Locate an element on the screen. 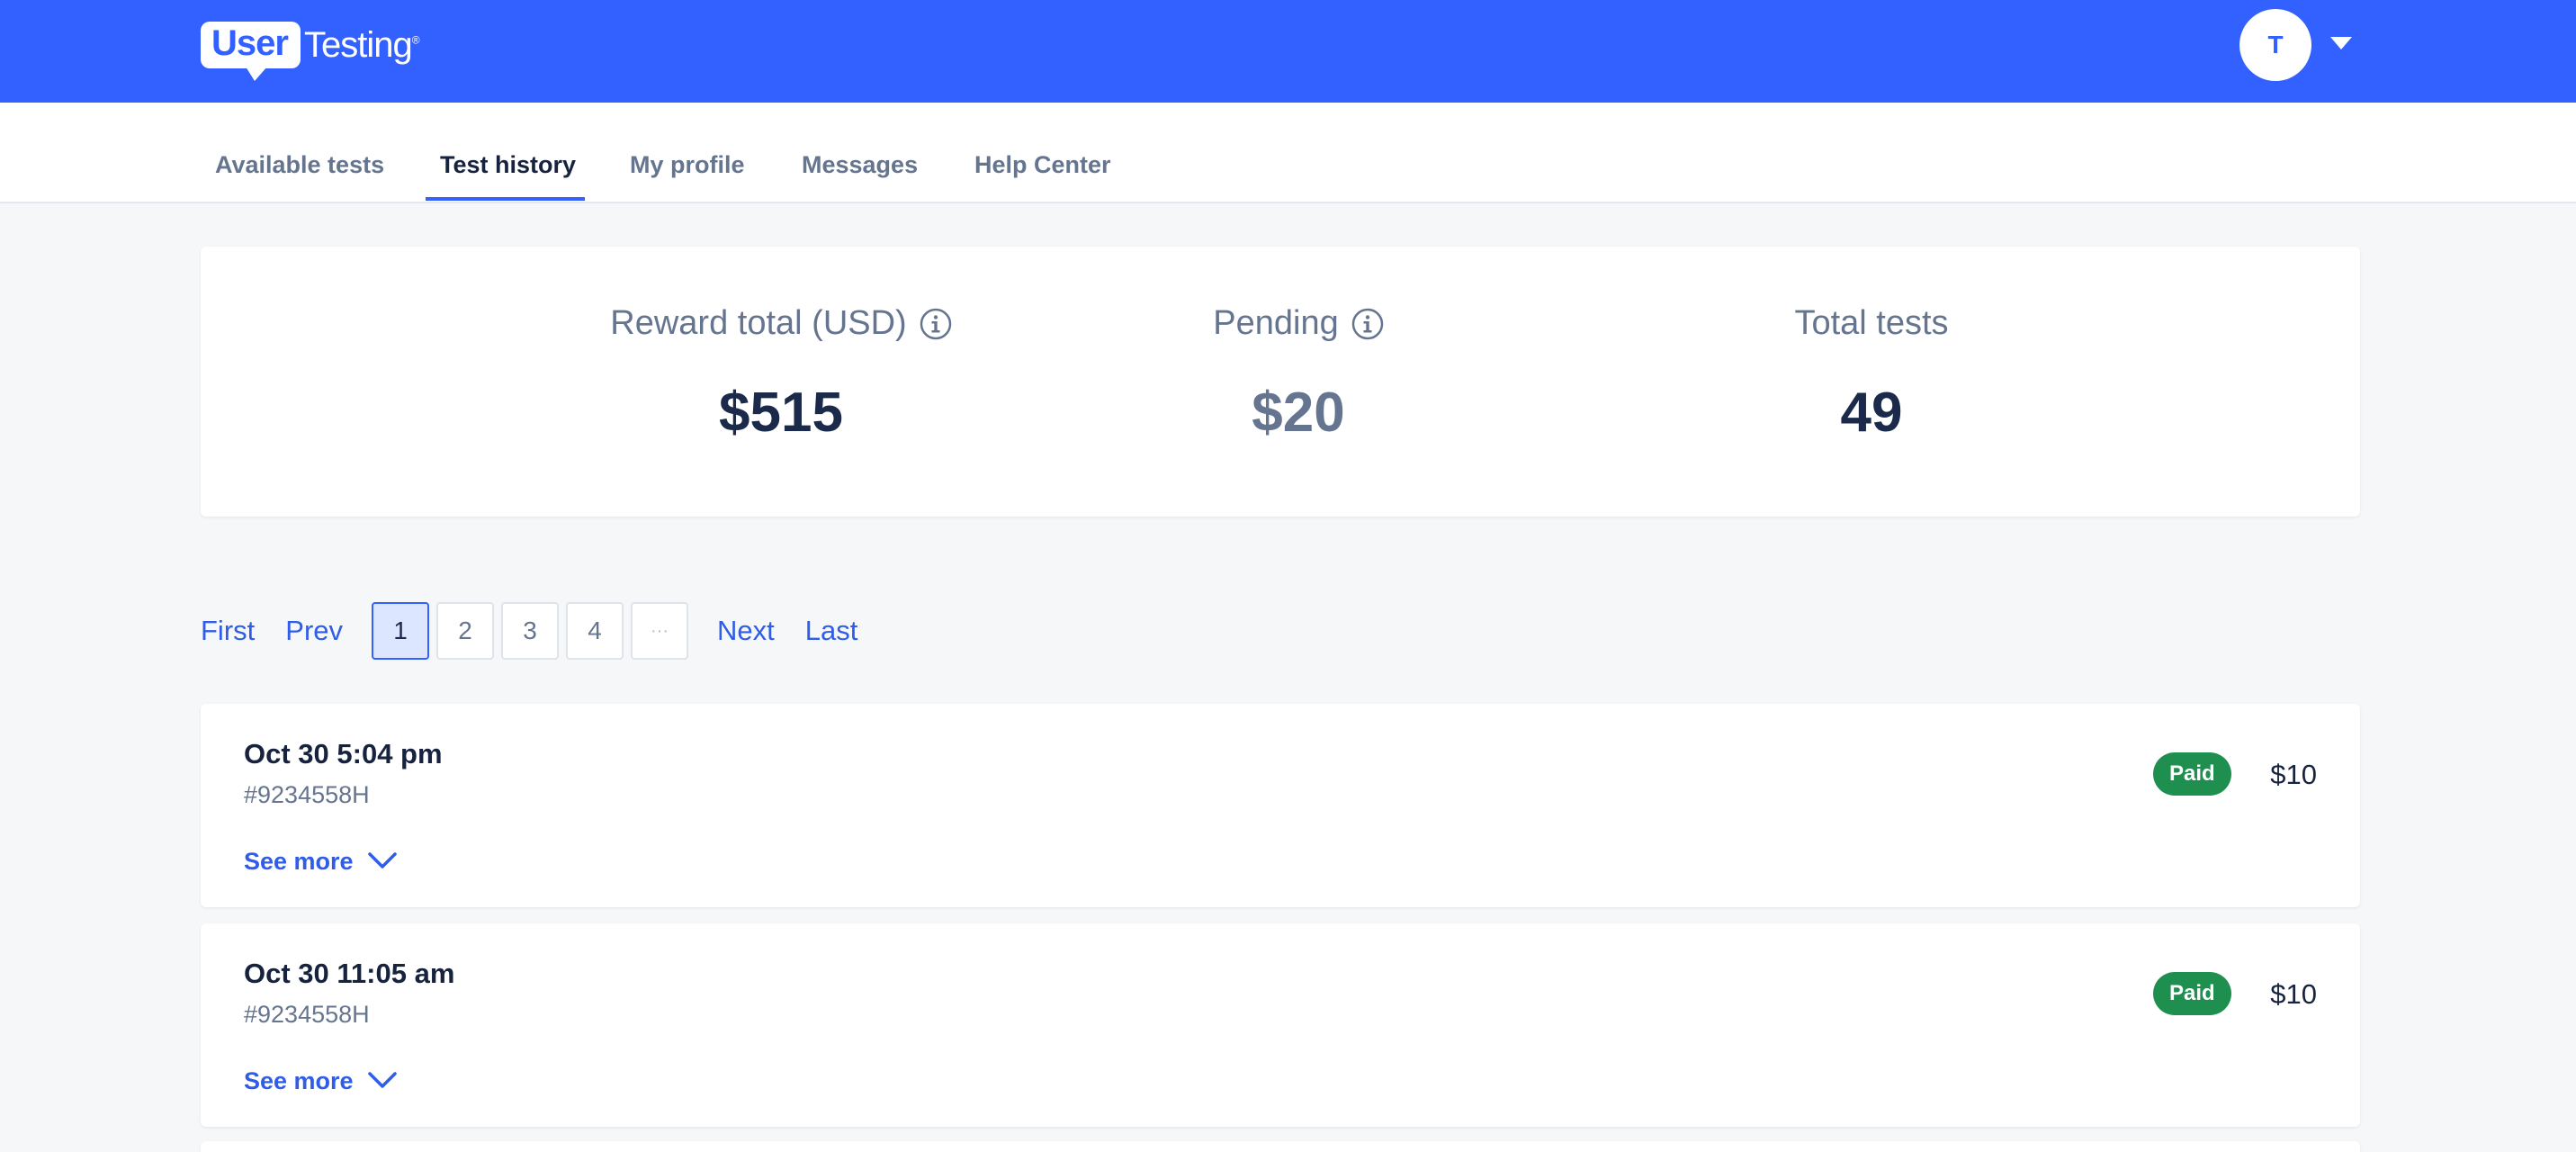 Image resolution: width=2576 pixels, height=1152 pixels. total-tests-value: 49 is located at coordinates (1872, 413).